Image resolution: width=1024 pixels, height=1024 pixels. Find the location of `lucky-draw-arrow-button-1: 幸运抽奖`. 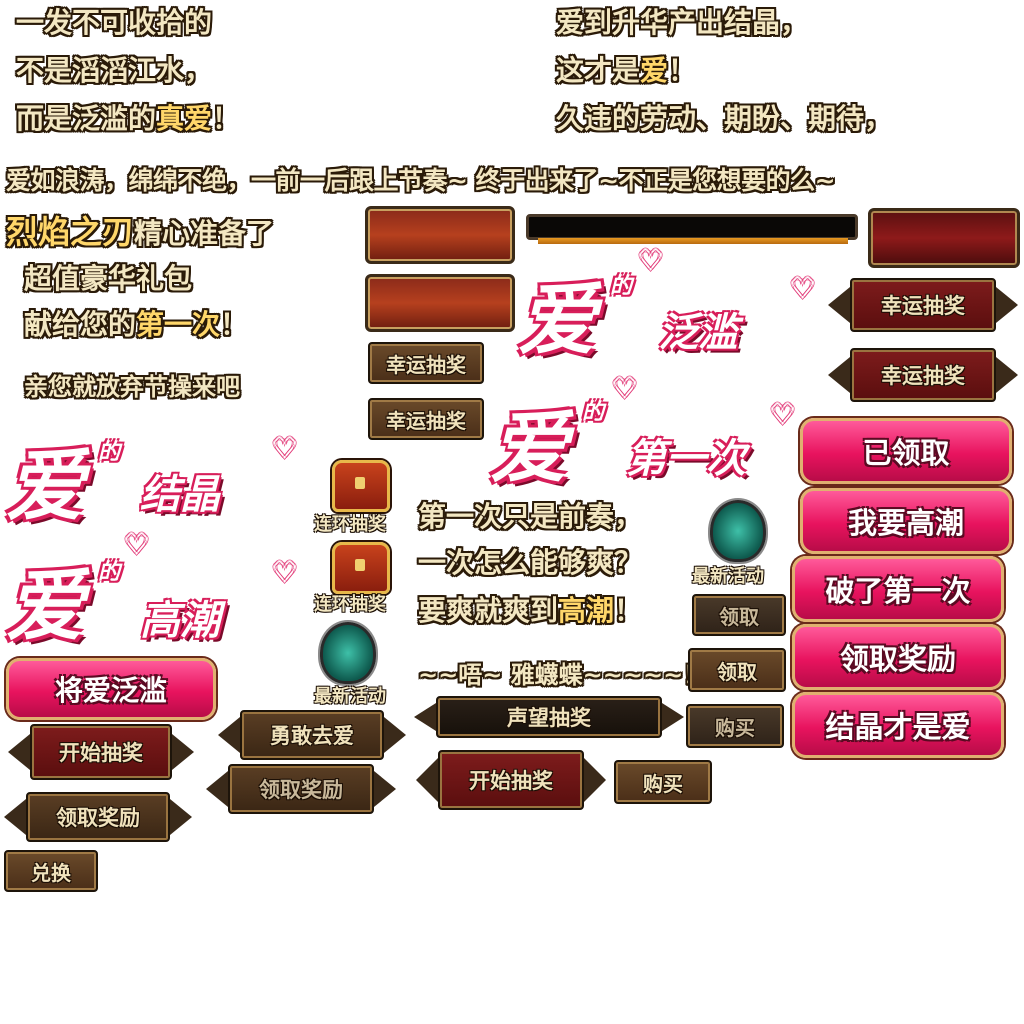

lucky-draw-arrow-button-1: 幸运抽奖 is located at coordinates (923, 305).